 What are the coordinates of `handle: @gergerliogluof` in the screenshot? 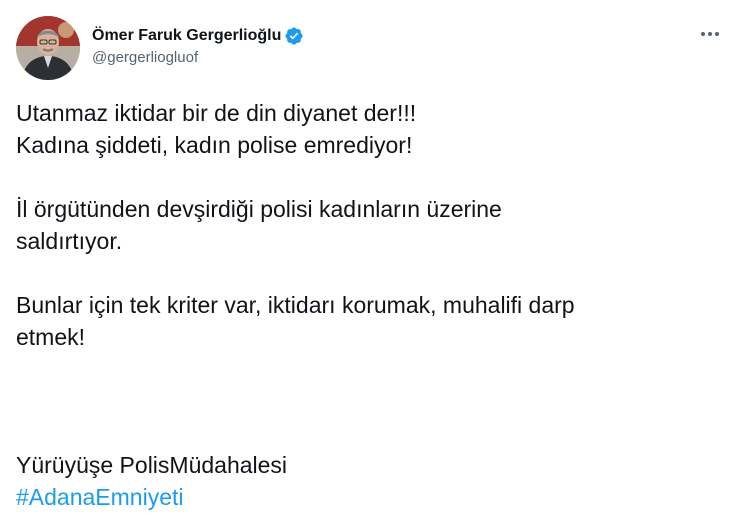 It's located at (198, 57).